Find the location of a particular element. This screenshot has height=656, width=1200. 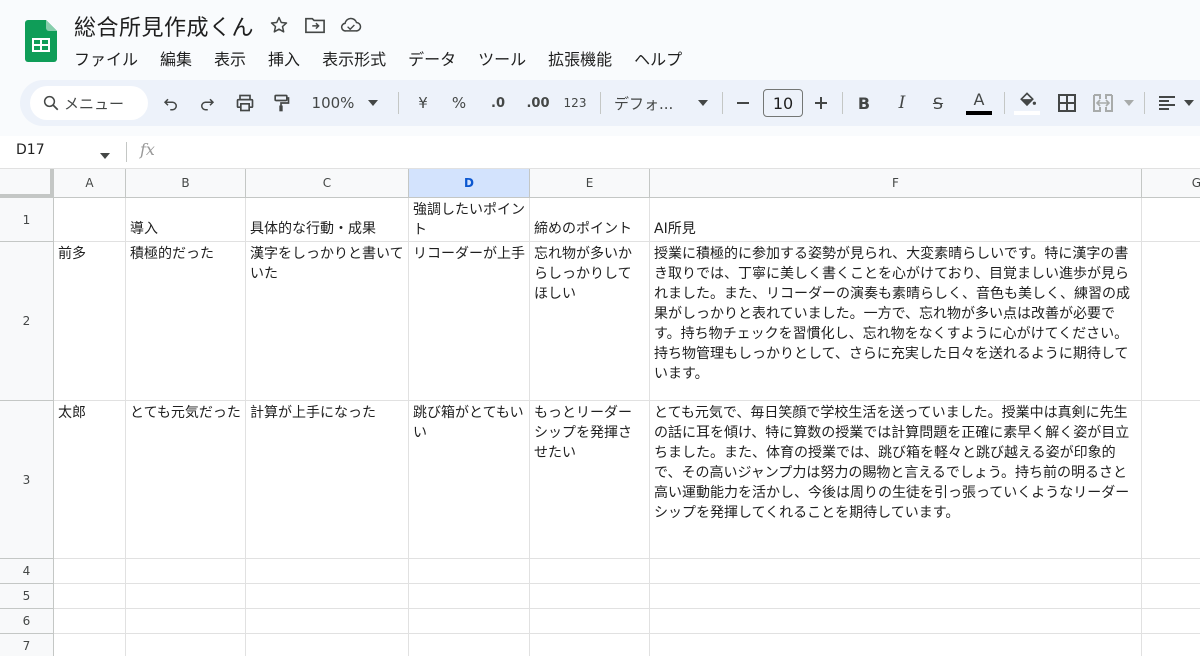

cell-c6 is located at coordinates (327, 621).